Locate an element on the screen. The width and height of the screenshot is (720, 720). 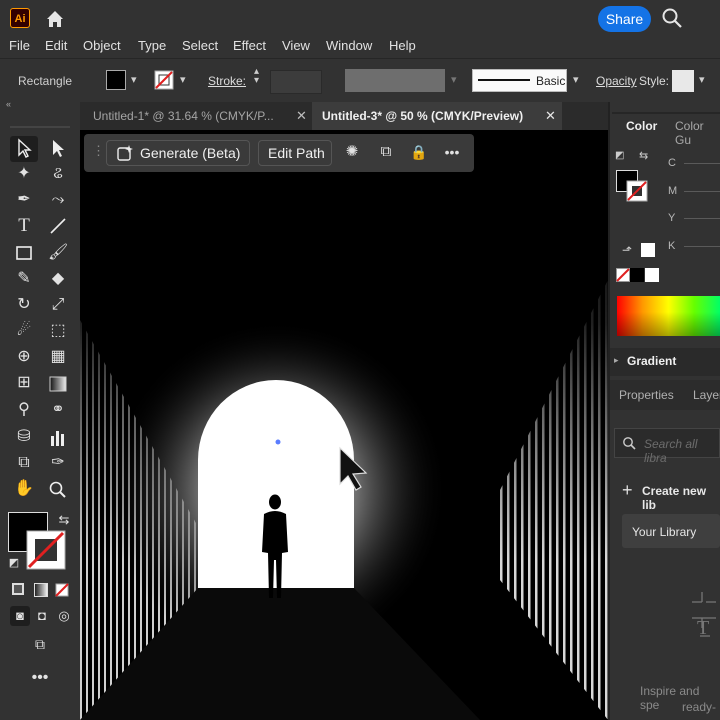
stroke-color-swatch is located at coordinates (46, 550).